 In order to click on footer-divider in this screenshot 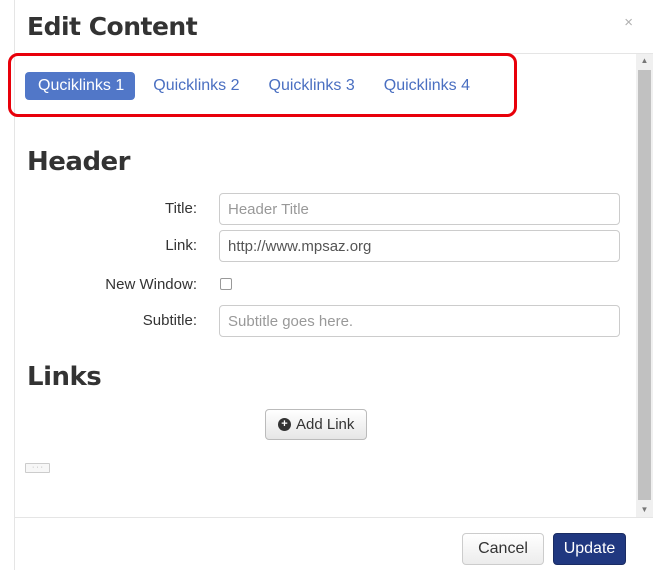, I will do `click(334, 517)`.